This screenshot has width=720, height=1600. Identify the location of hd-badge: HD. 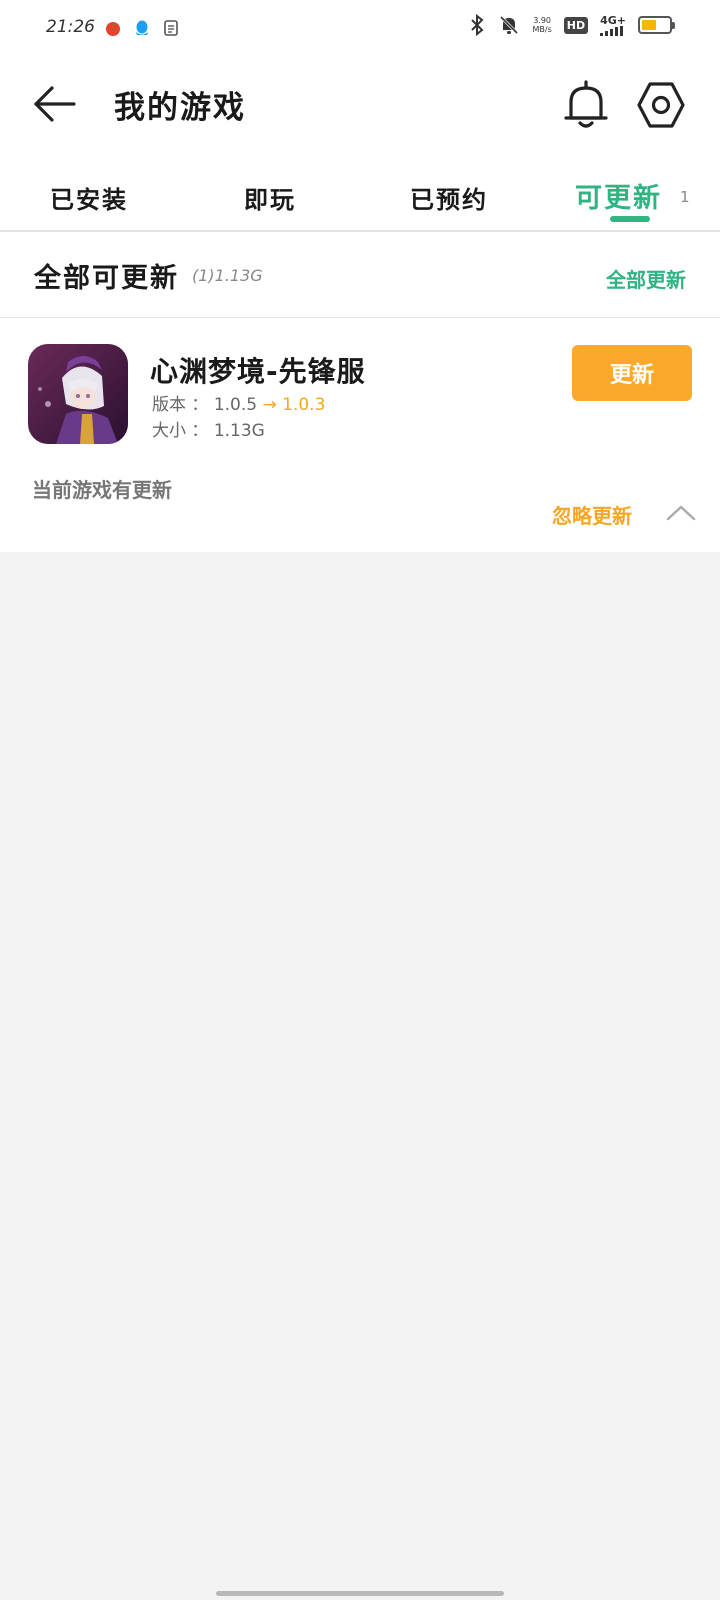
(576, 25).